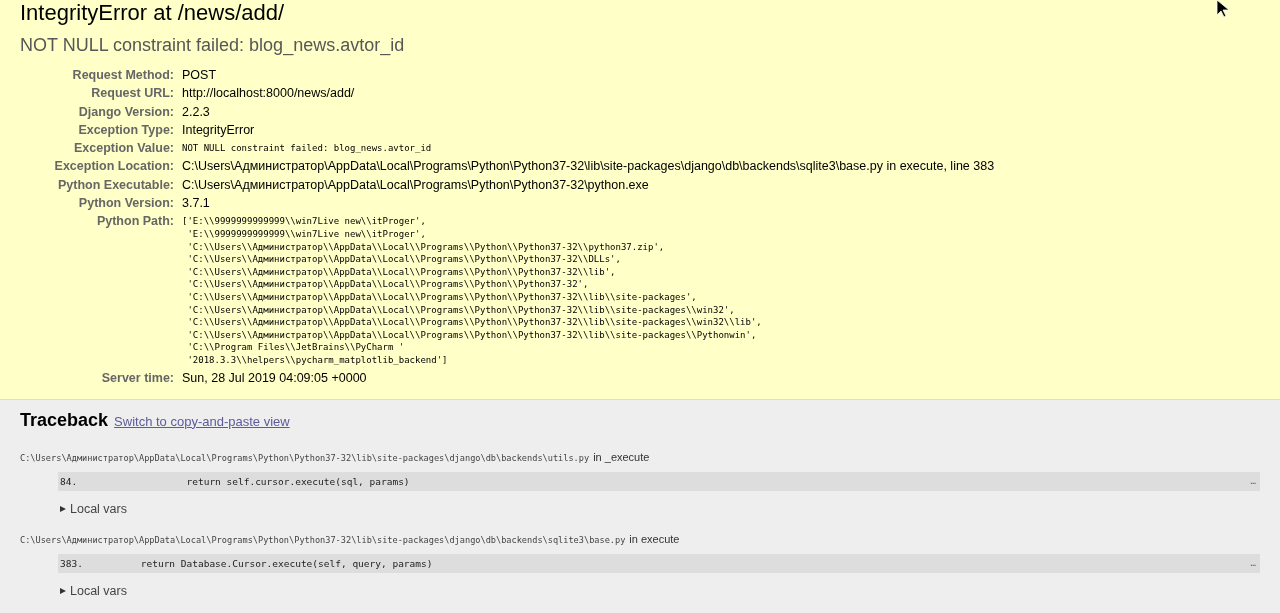 The height and width of the screenshot is (613, 1280). What do you see at coordinates (64, 420) in the screenshot?
I see `traceback-heading: Traceback` at bounding box center [64, 420].